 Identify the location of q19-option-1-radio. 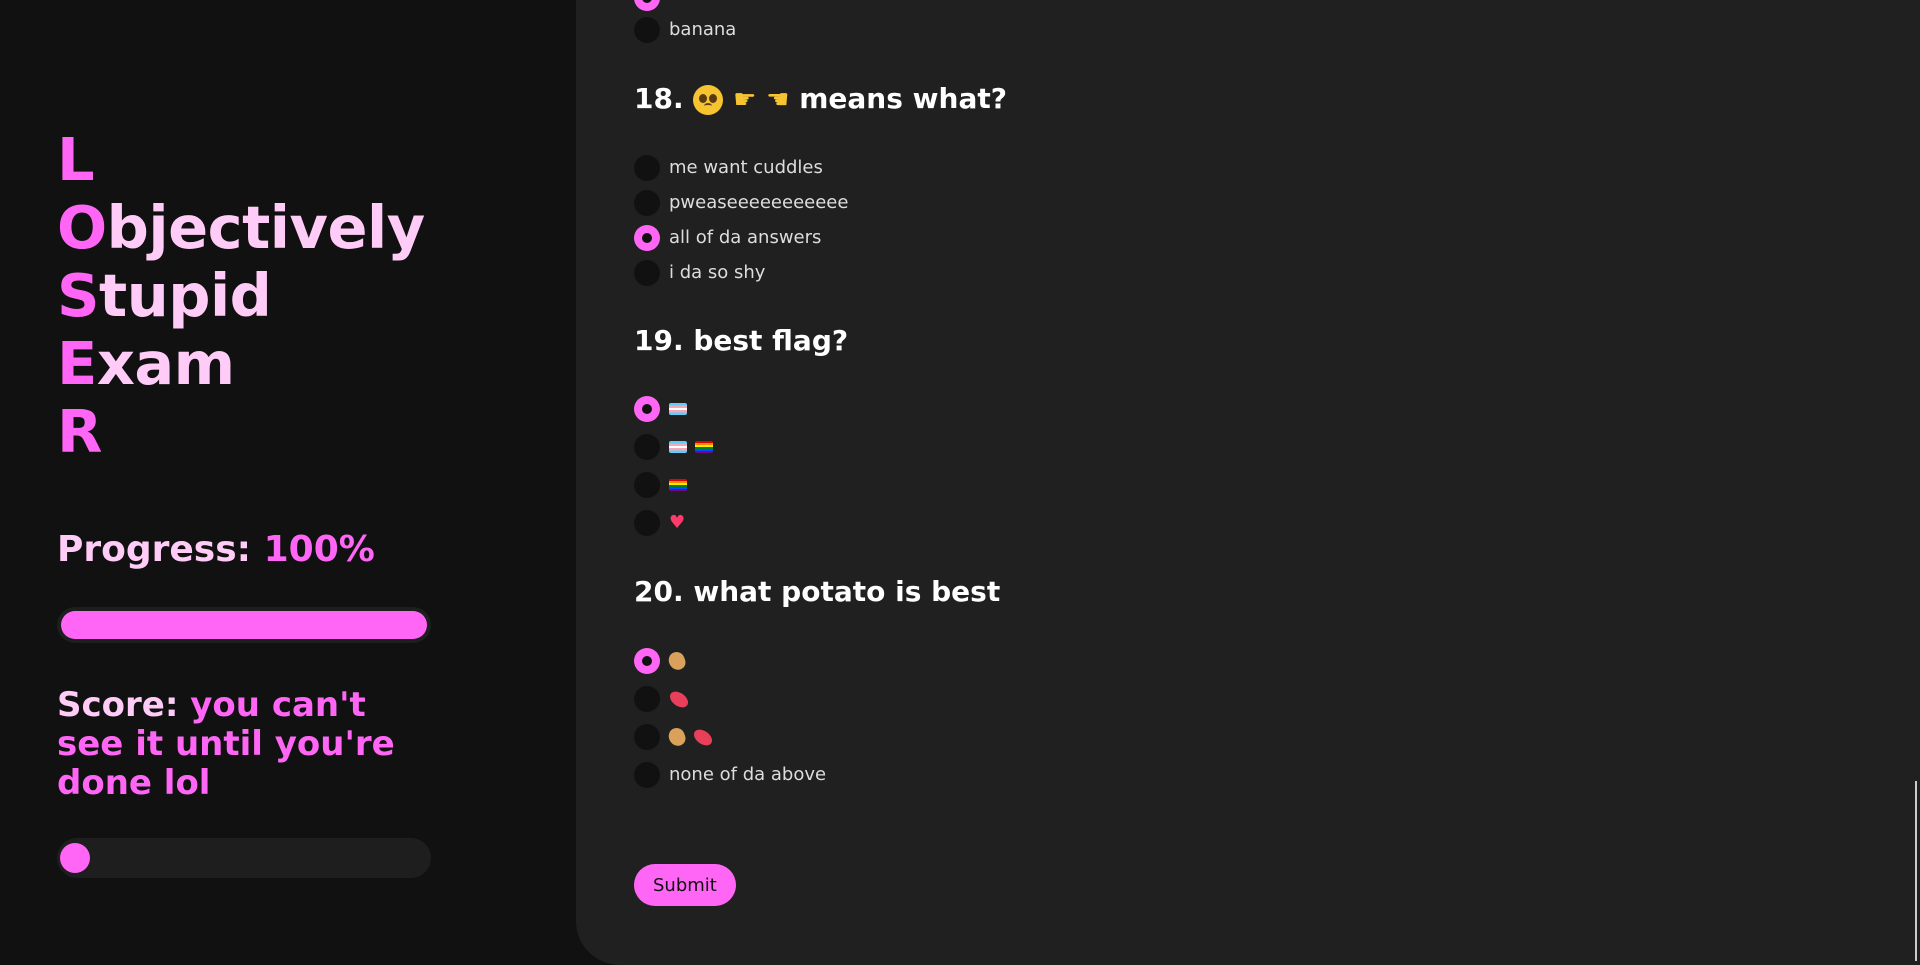
(647, 409).